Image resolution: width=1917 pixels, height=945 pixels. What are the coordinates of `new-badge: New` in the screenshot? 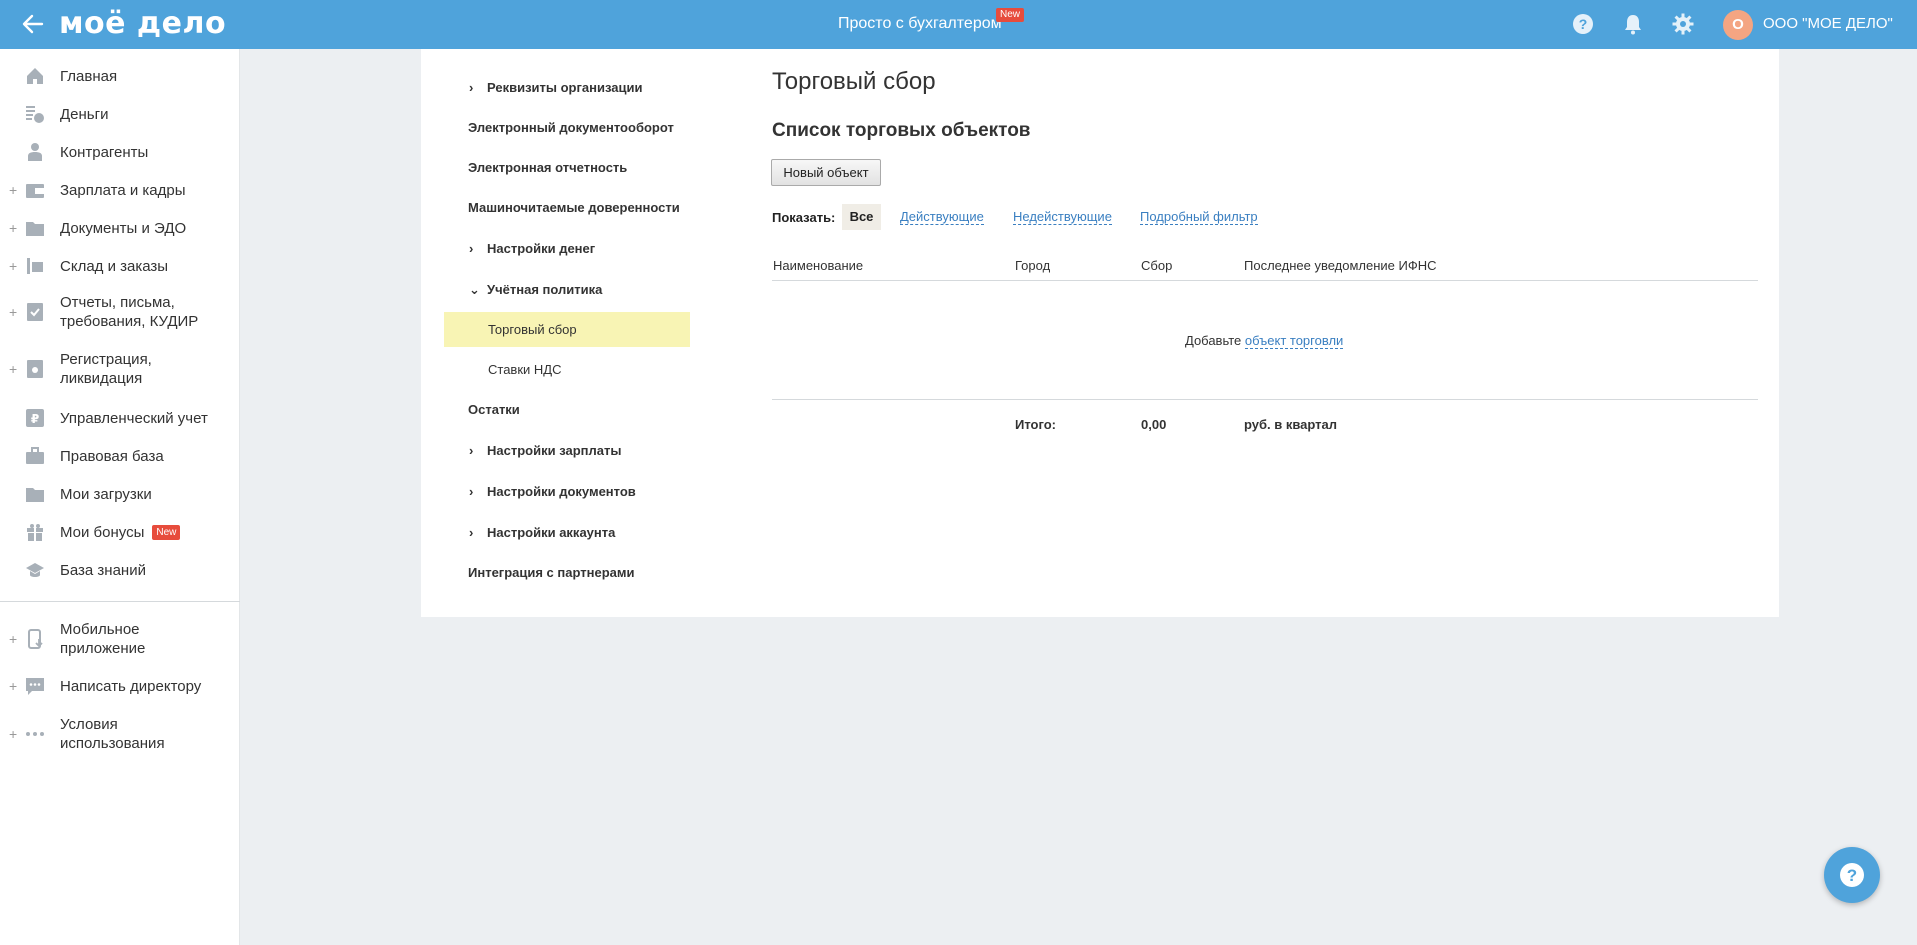 It's located at (166, 532).